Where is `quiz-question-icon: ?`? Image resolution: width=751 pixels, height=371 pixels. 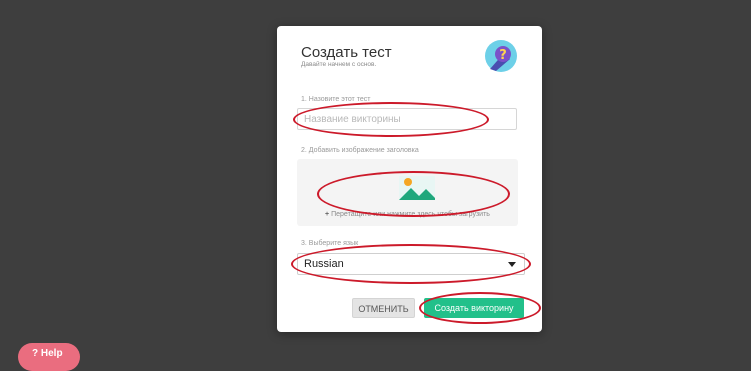
quiz-question-icon: ? is located at coordinates (501, 56).